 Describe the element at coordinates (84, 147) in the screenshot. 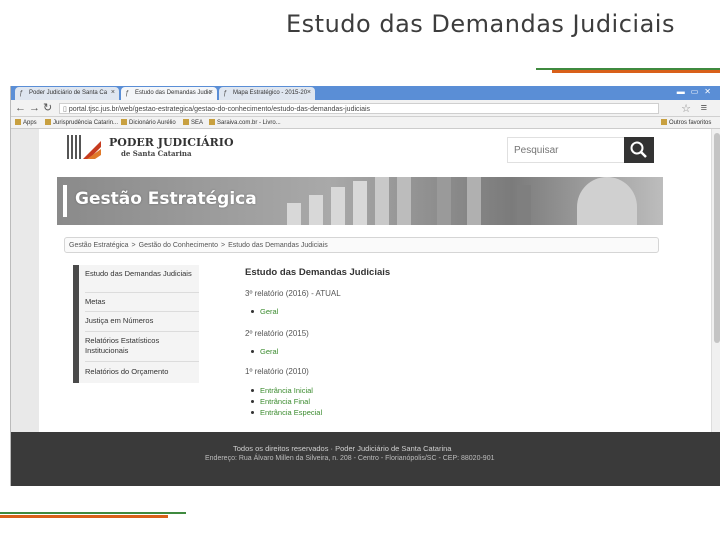

I see `tjsc-logo-icon` at that location.